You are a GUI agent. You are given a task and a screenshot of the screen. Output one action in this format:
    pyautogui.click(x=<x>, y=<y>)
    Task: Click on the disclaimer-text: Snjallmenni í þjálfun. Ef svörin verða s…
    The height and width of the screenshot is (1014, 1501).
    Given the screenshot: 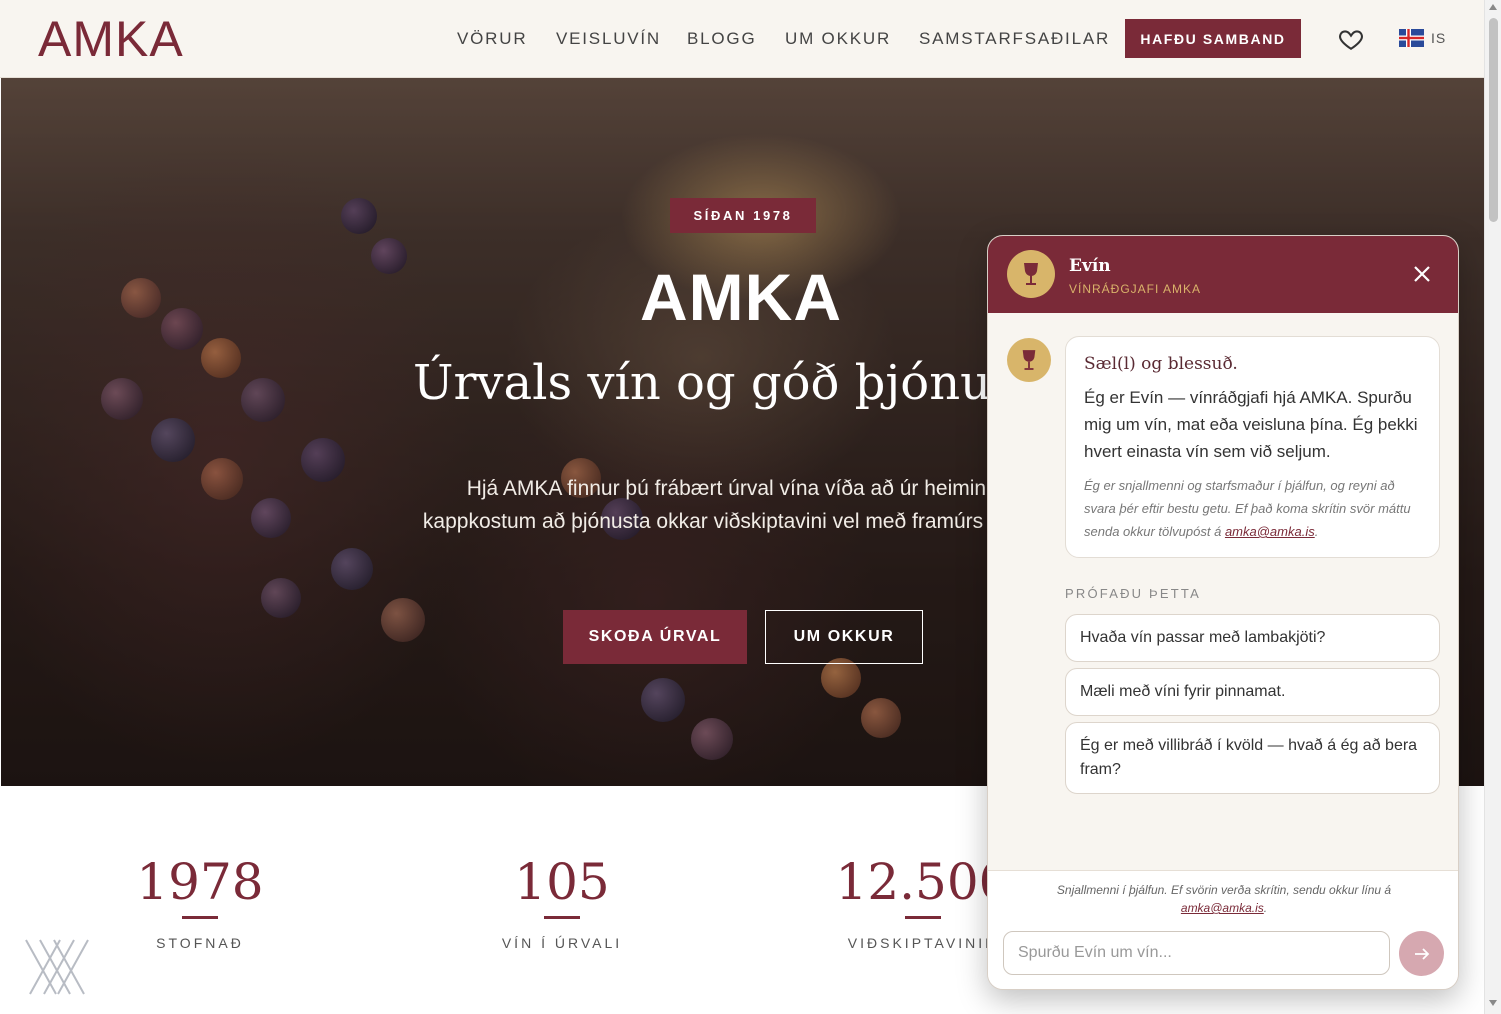 What is the action you would take?
    pyautogui.click(x=1224, y=890)
    